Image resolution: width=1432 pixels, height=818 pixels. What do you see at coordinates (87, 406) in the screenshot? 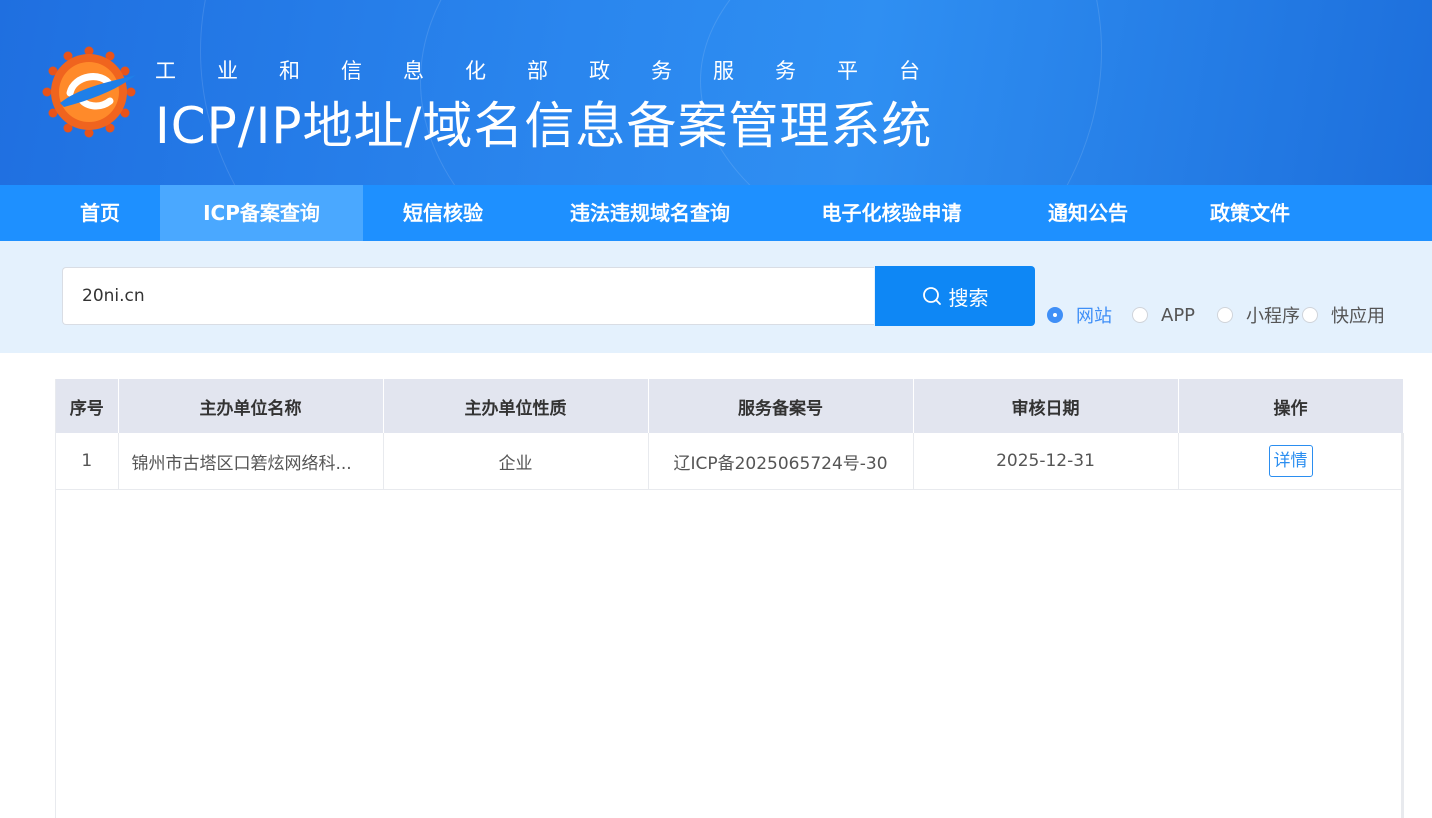
I see `col-header-index: 序号` at bounding box center [87, 406].